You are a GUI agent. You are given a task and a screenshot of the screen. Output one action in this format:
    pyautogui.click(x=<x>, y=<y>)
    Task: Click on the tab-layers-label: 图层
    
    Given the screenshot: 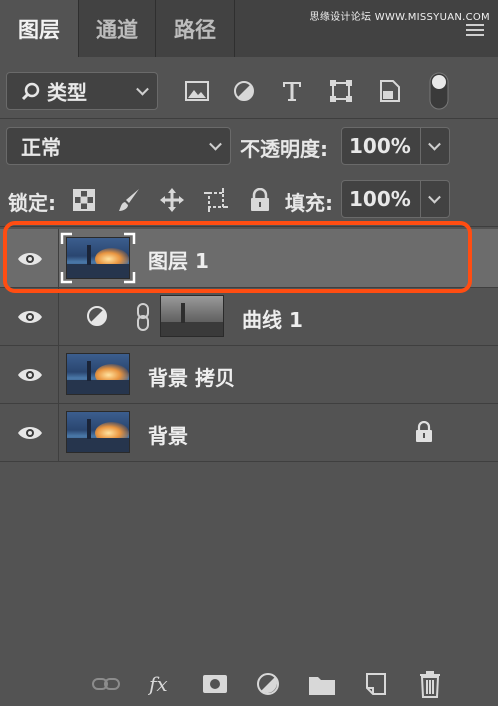 What is the action you would take?
    pyautogui.click(x=39, y=29)
    